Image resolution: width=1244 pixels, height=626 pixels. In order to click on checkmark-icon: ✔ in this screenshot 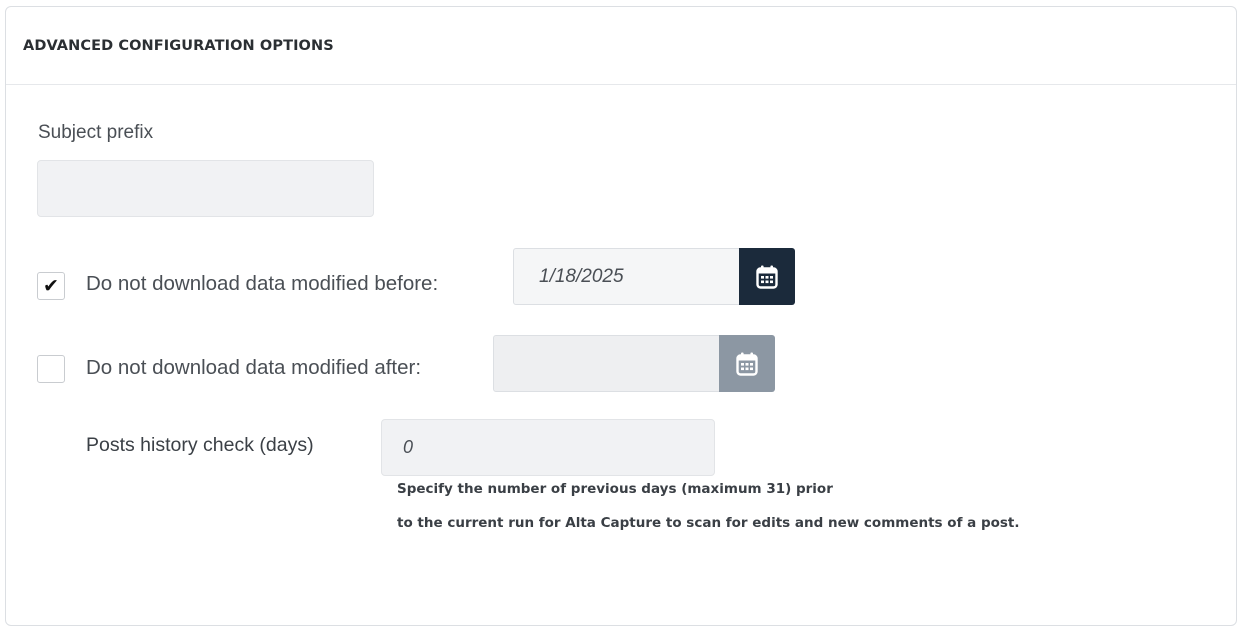, I will do `click(51, 286)`.